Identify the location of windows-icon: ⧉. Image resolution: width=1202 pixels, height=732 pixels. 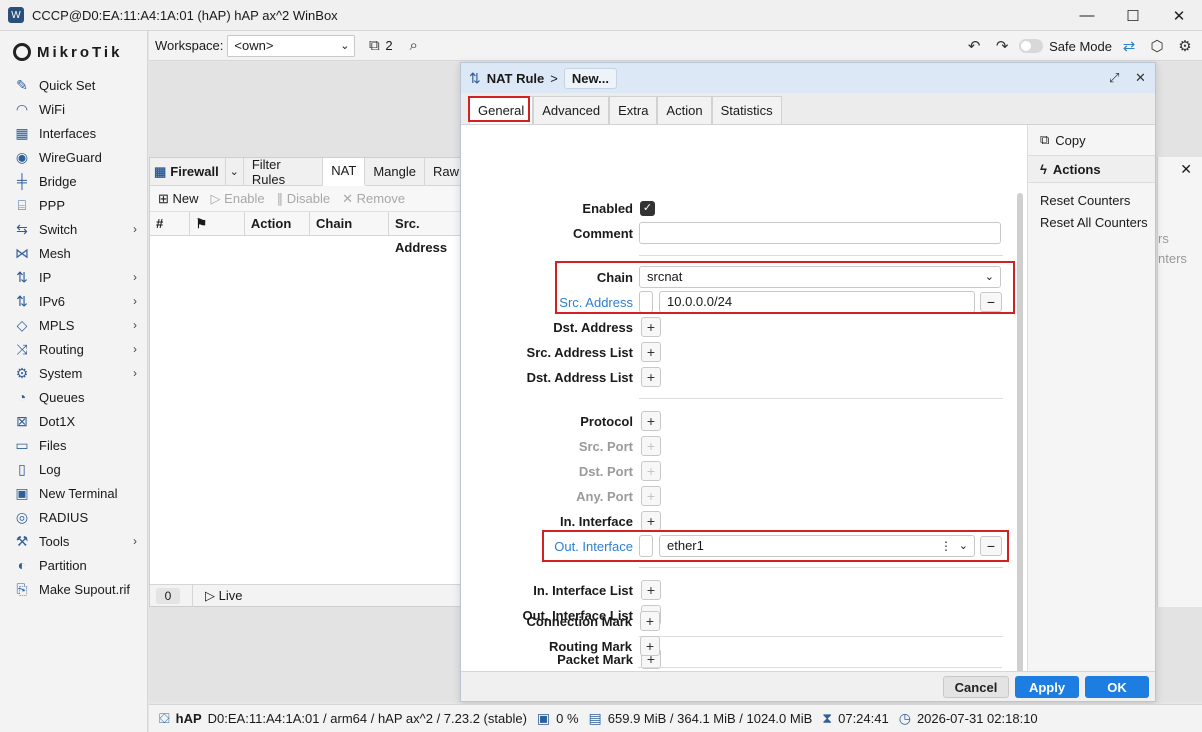
(374, 46).